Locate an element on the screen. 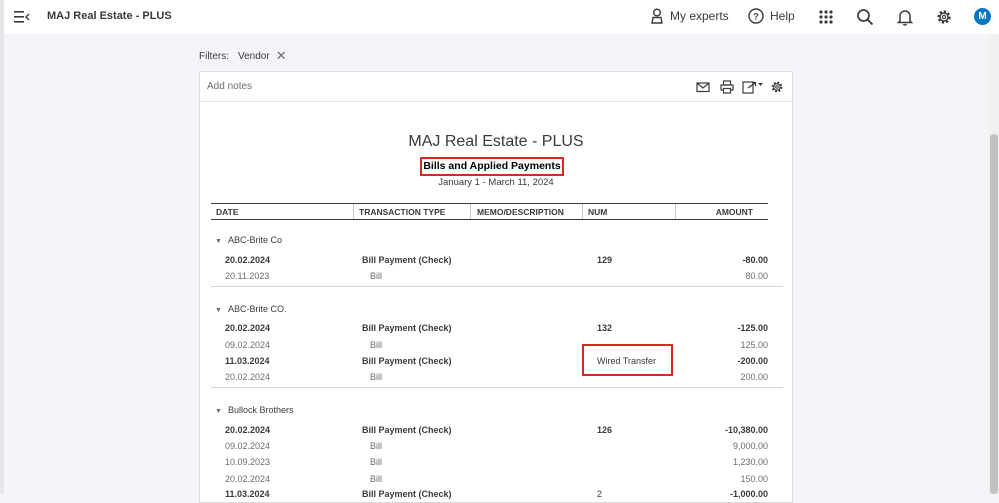  add-notes-button: Add notes is located at coordinates (229, 86).